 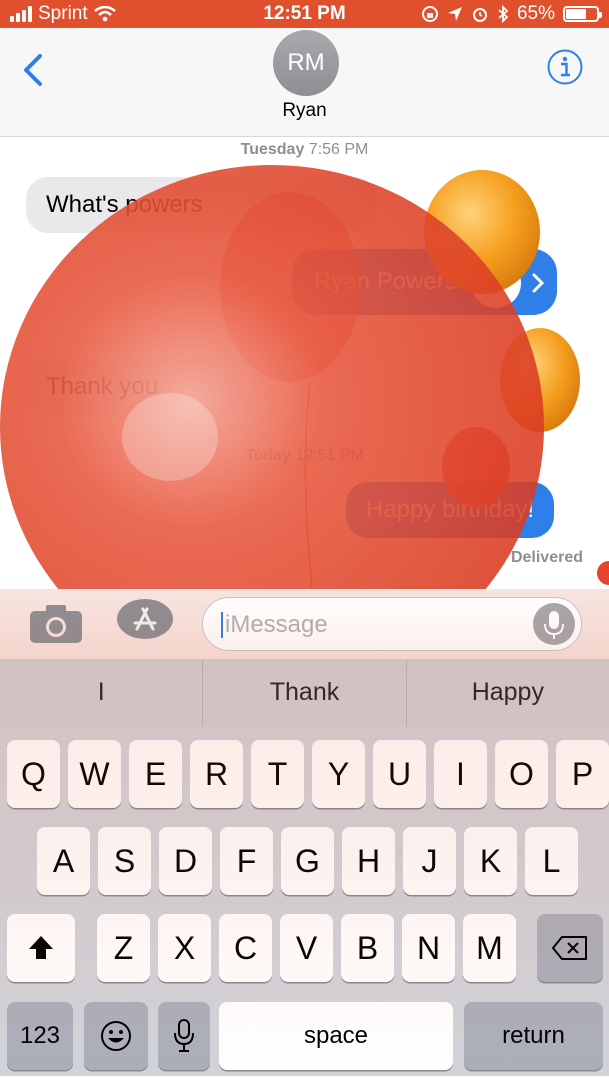 What do you see at coordinates (245, 948) in the screenshot?
I see `key-c: C` at bounding box center [245, 948].